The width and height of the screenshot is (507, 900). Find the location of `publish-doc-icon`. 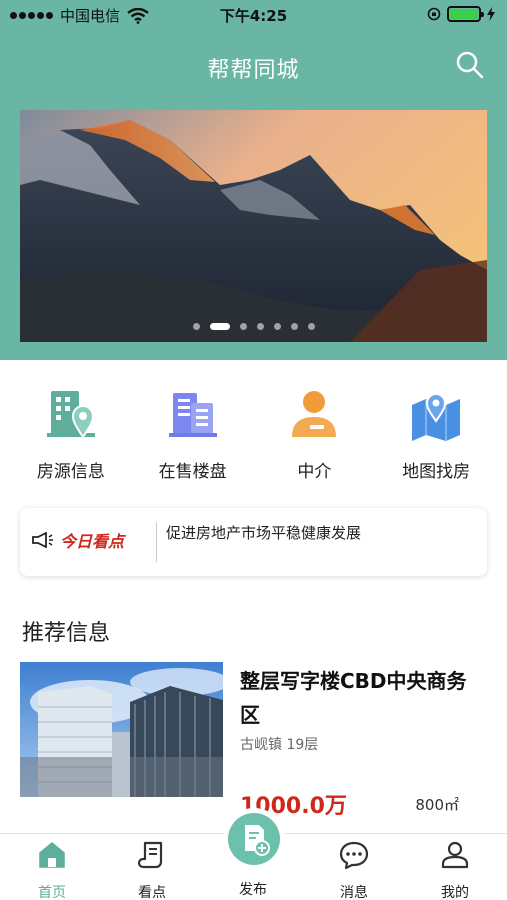

publish-doc-icon is located at coordinates (257, 840).